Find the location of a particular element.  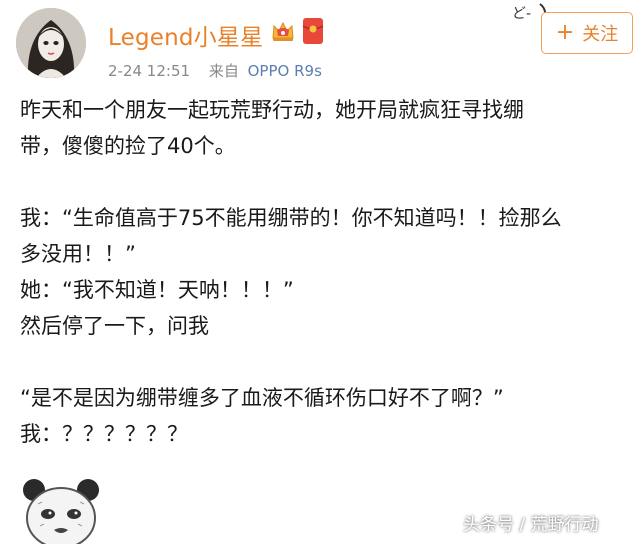

post-time: 2-24 12:51 is located at coordinates (149, 71).